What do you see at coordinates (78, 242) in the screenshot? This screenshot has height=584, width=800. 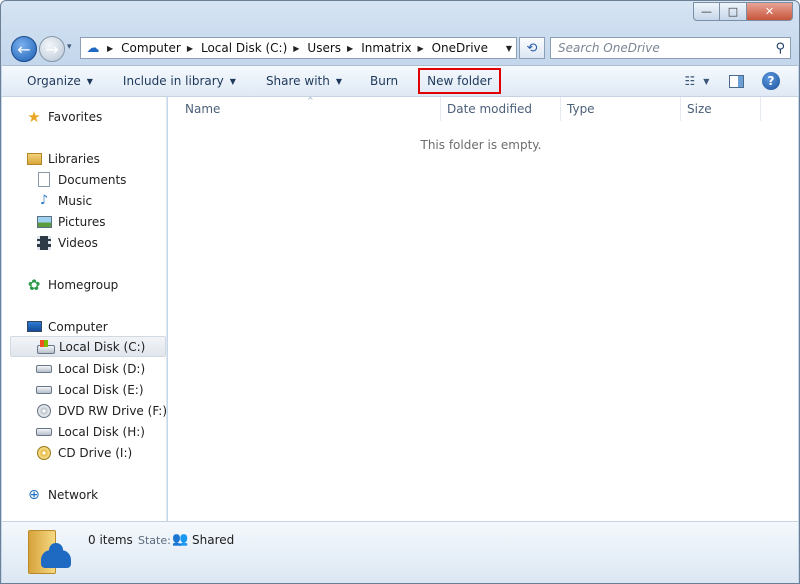 I see `sidebar-item-label: Videos` at bounding box center [78, 242].